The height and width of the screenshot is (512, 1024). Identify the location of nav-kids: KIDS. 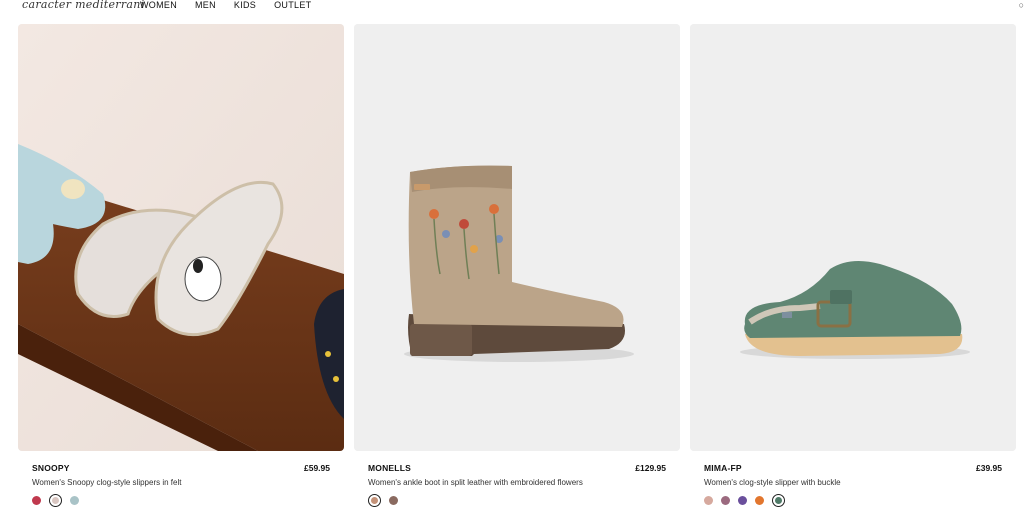
(245, 5).